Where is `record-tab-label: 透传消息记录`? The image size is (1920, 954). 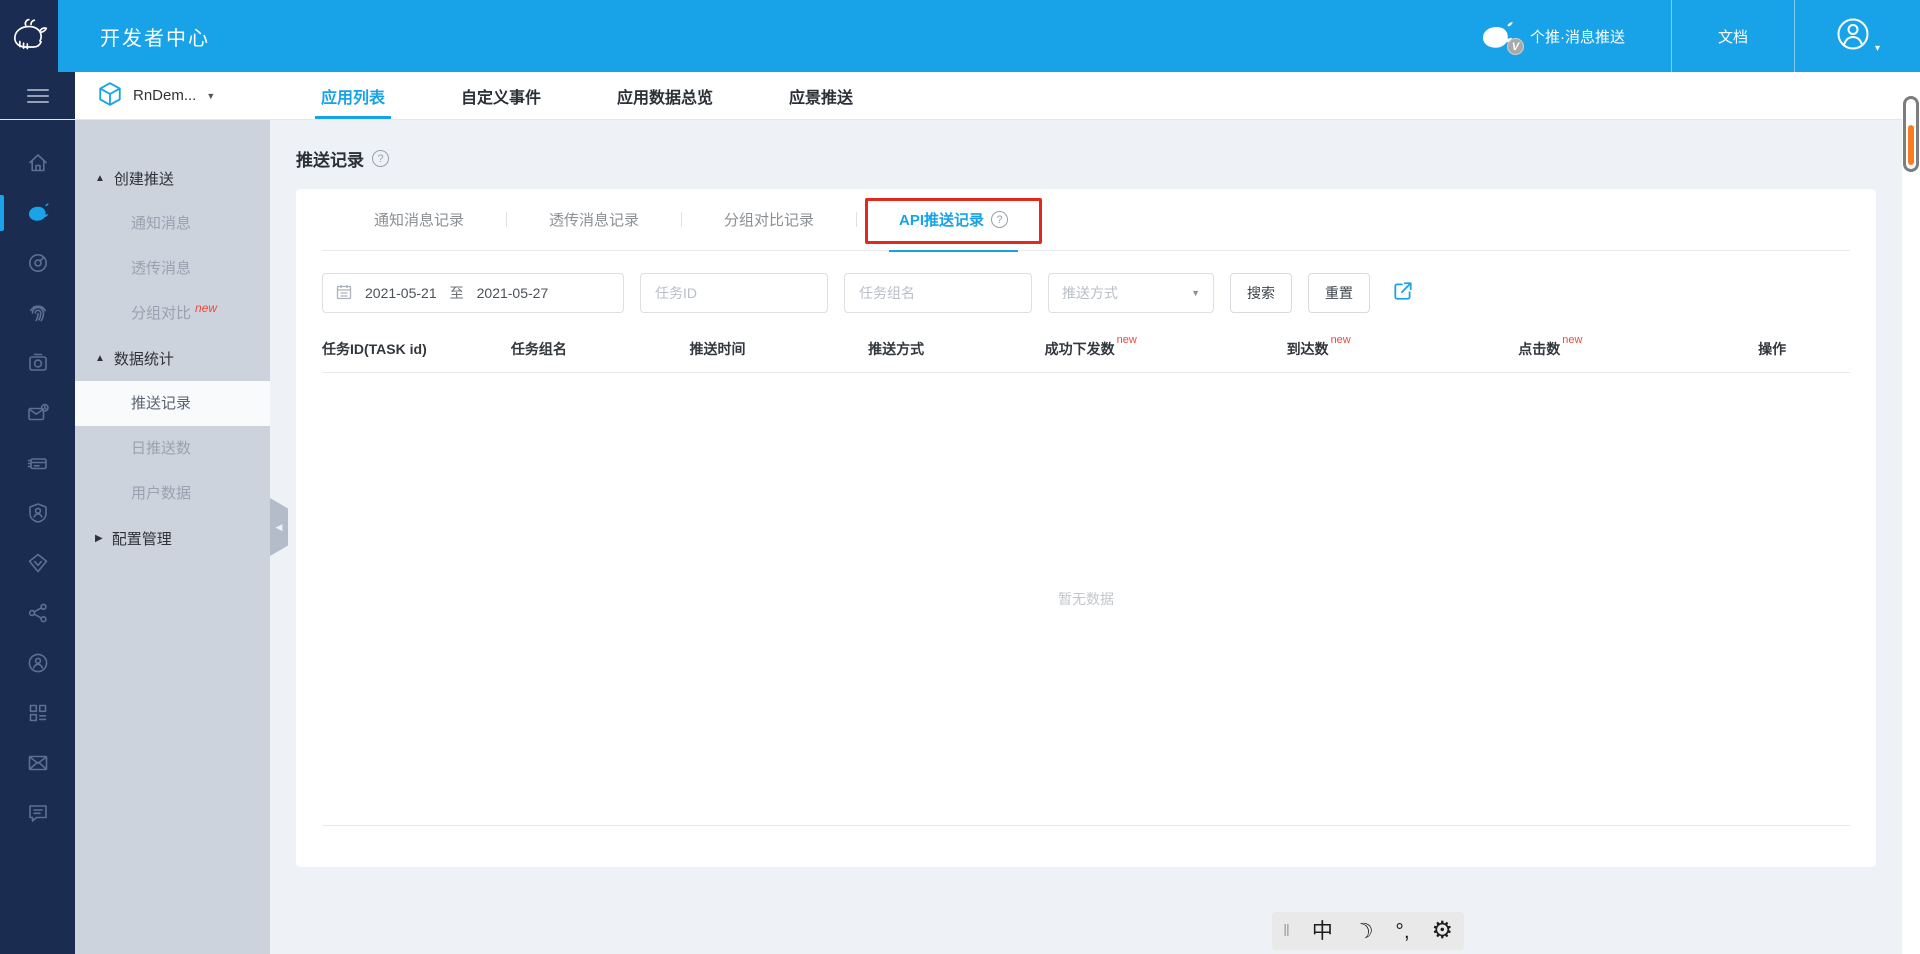 record-tab-label: 透传消息记录 is located at coordinates (594, 220).